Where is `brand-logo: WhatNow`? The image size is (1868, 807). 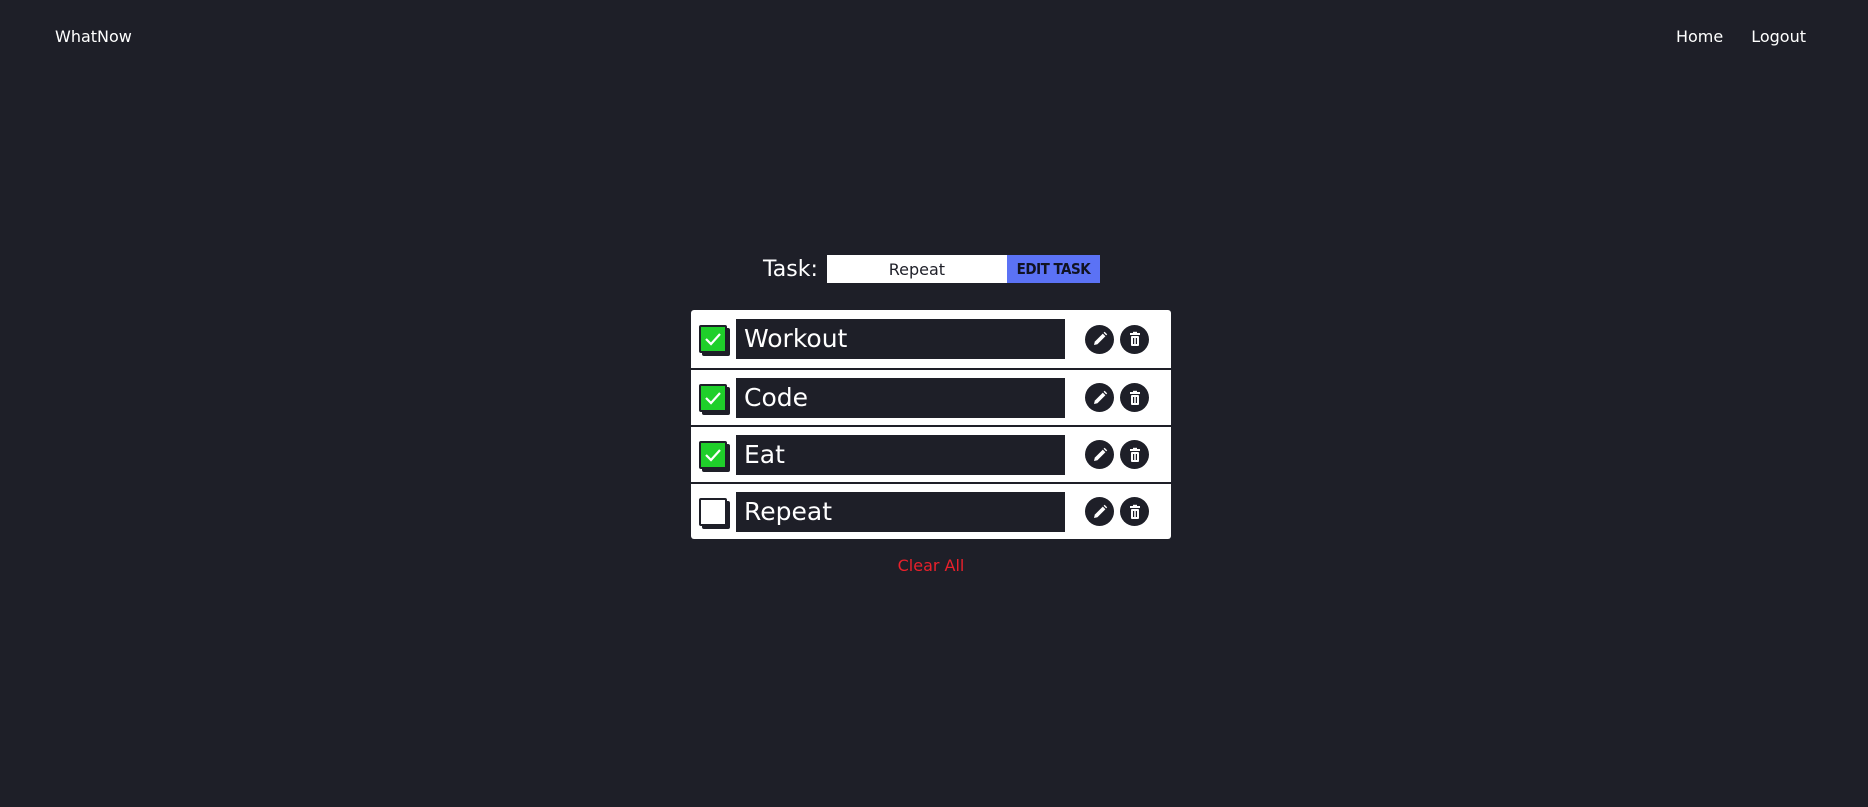
brand-logo: WhatNow is located at coordinates (93, 36).